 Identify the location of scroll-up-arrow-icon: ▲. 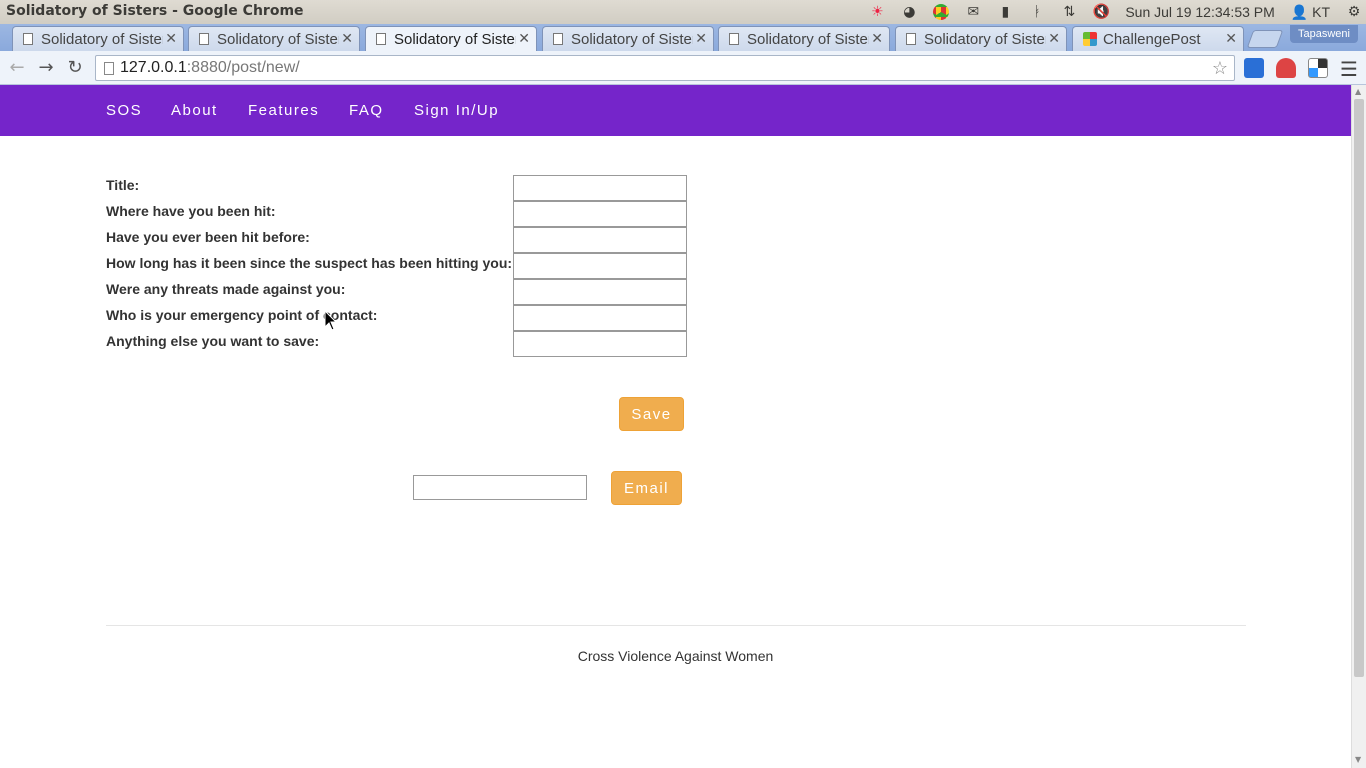
(1358, 91).